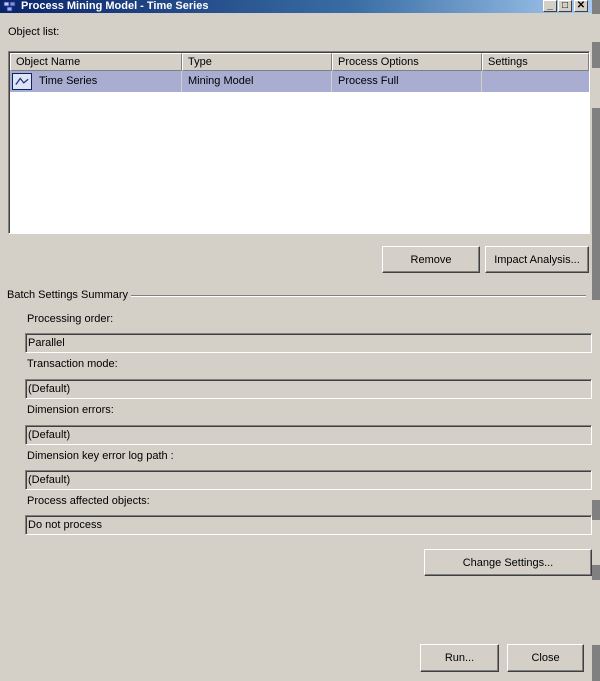 The image size is (600, 681). What do you see at coordinates (358, 296) in the screenshot?
I see `group-divider` at bounding box center [358, 296].